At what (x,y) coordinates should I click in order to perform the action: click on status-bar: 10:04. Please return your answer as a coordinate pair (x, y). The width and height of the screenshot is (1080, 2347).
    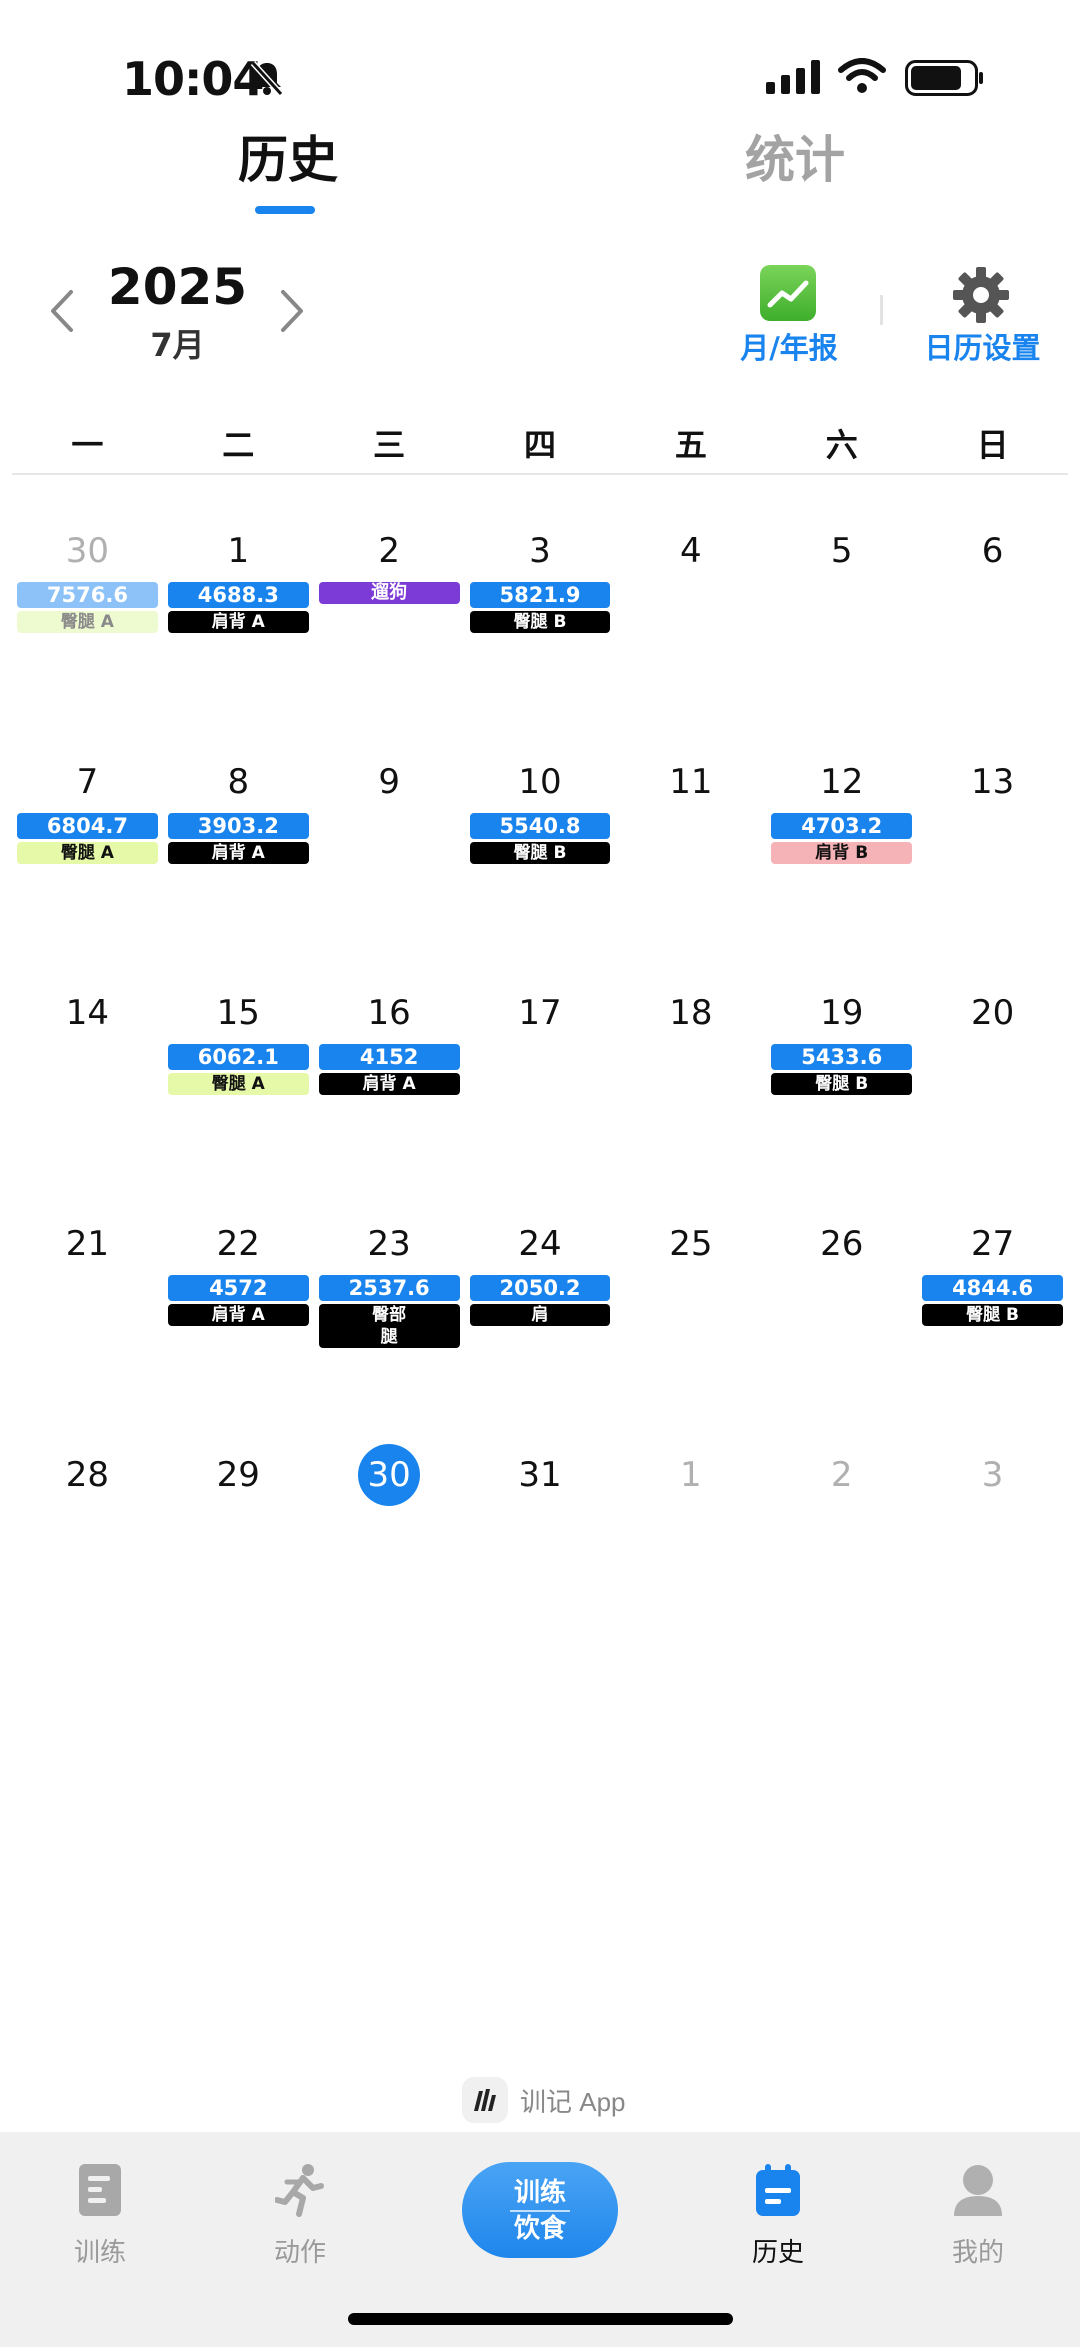
    Looking at the image, I should click on (540, 75).